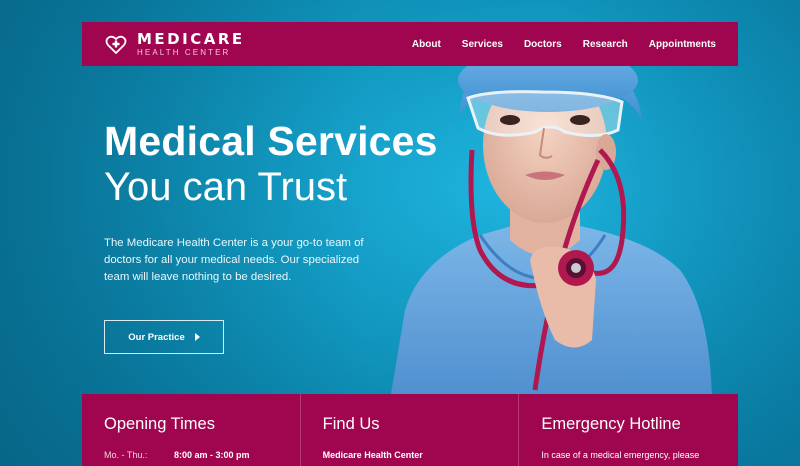 Image resolution: width=800 pixels, height=466 pixels. I want to click on logo: MEDICARE HEALTH CENTER, so click(174, 43).